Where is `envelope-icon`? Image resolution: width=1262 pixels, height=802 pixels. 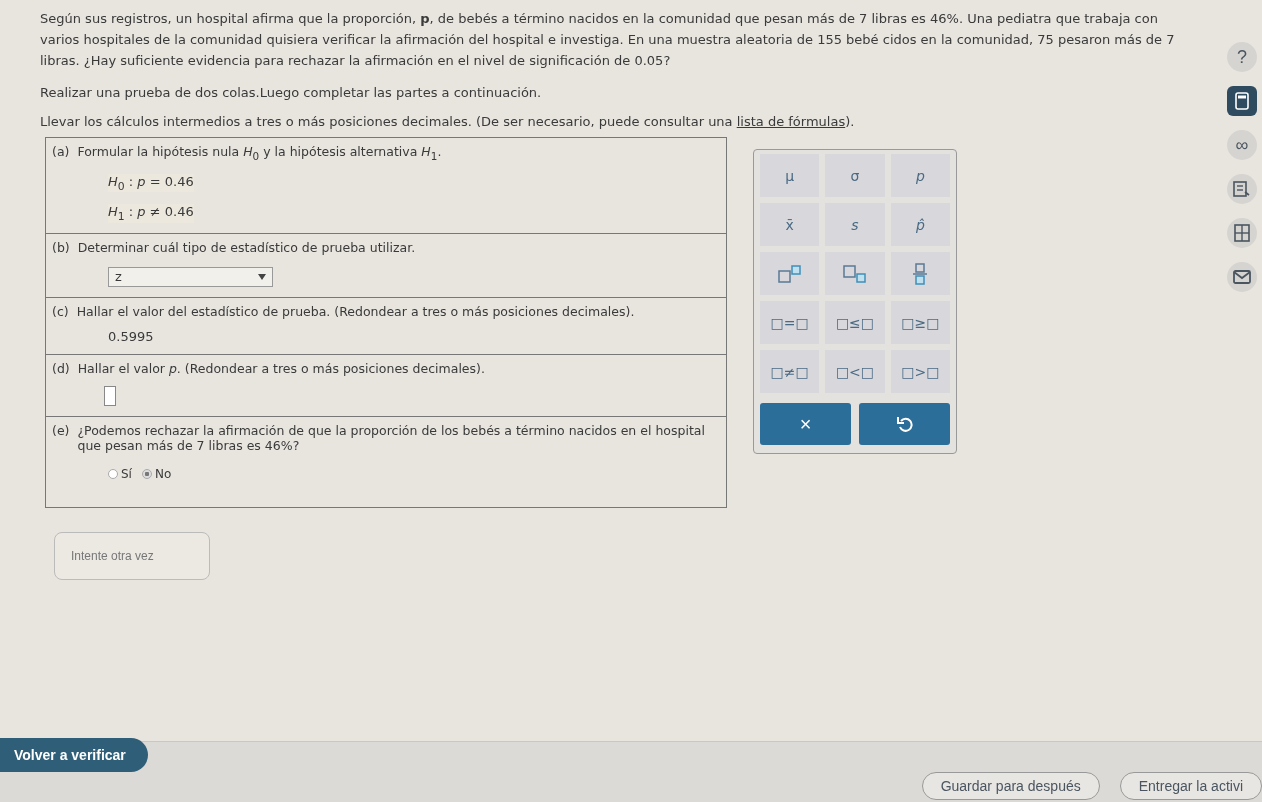
envelope-icon is located at coordinates (1242, 277).